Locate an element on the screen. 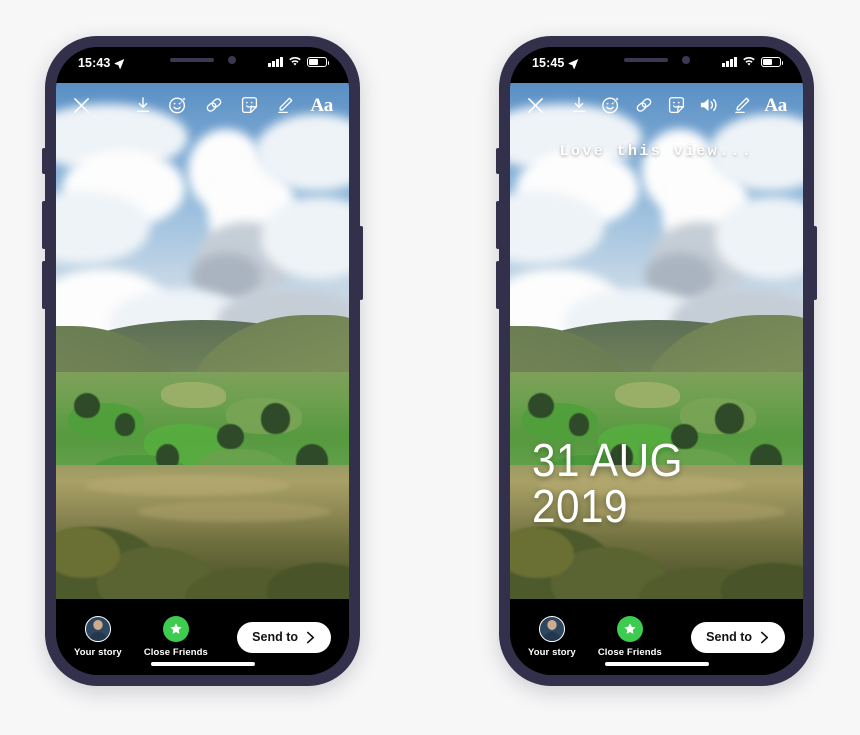  status-right-right is located at coordinates (753, 61).